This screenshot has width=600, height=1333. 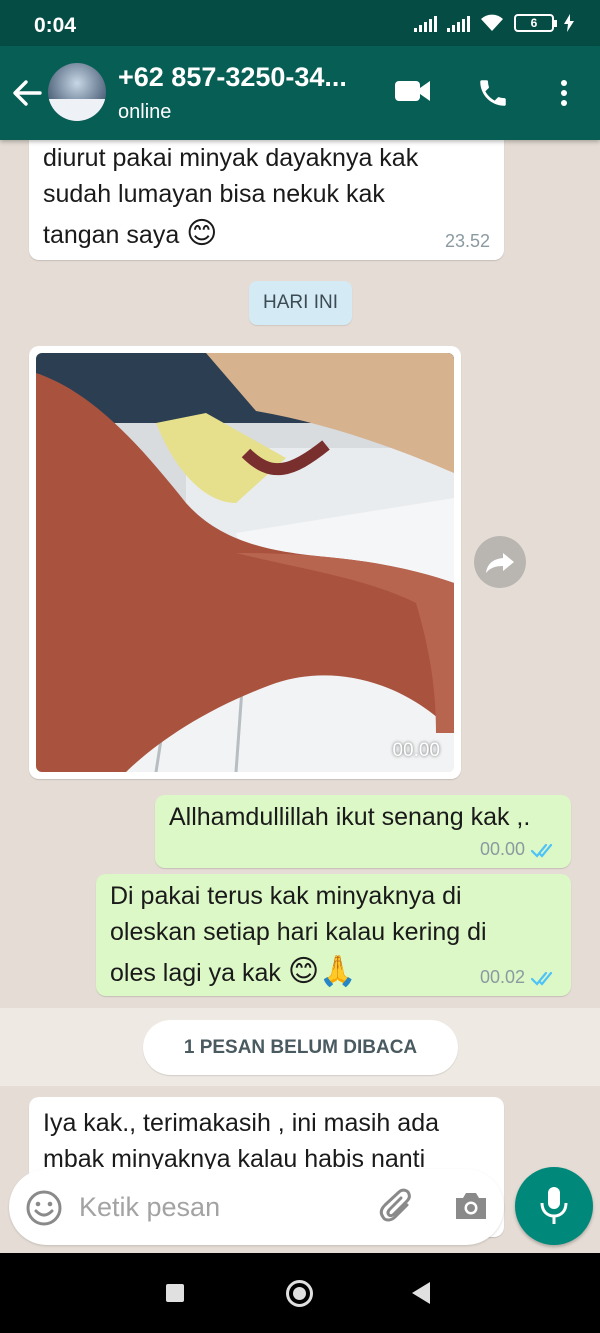 I want to click on more-vertical-icon, so click(x=564, y=93).